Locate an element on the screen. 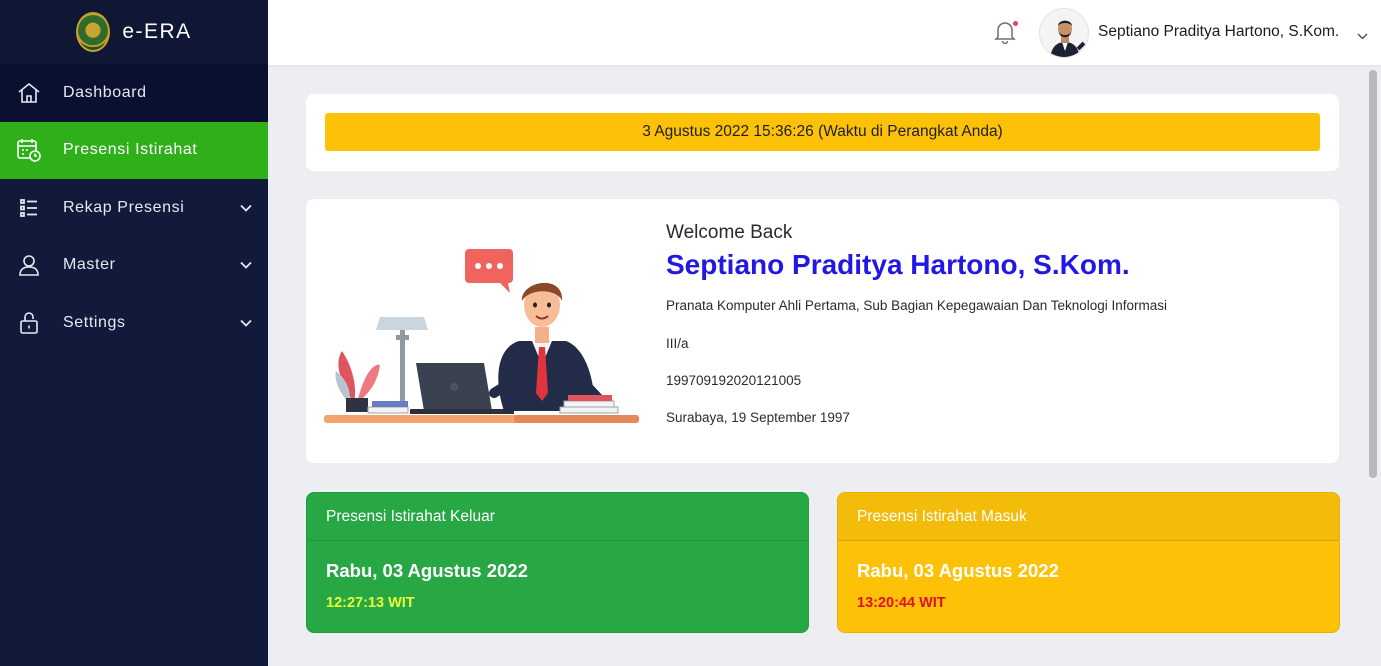 The width and height of the screenshot is (1381, 666). court-emblem-logo is located at coordinates (93, 32).